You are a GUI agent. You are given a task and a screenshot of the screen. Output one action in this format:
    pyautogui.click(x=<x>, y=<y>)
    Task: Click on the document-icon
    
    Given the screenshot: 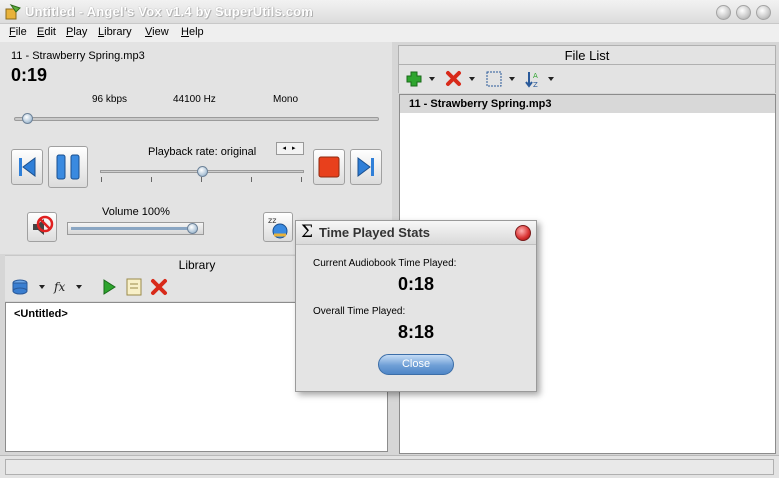 What is the action you would take?
    pyautogui.click(x=134, y=287)
    